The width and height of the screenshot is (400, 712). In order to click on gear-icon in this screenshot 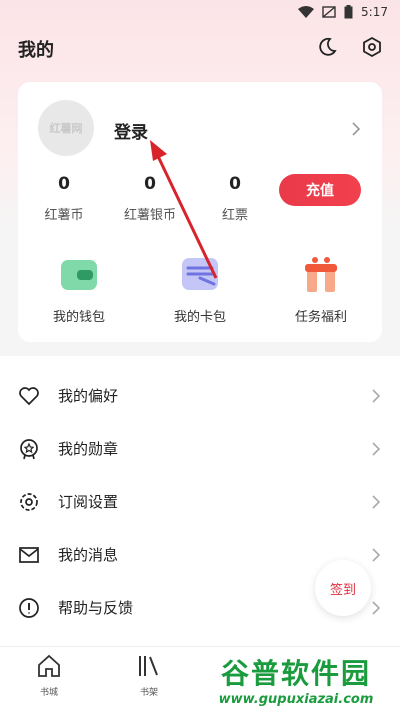, I will do `click(29, 501)`.